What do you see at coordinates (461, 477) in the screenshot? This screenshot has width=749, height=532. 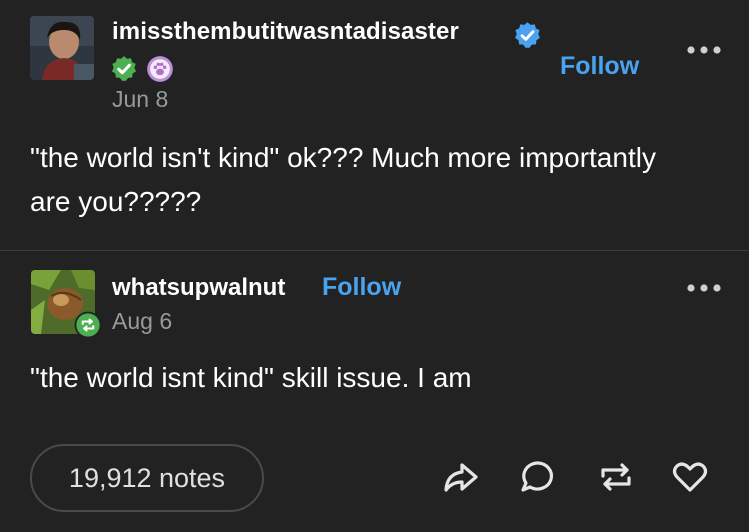 I see `share-icon` at bounding box center [461, 477].